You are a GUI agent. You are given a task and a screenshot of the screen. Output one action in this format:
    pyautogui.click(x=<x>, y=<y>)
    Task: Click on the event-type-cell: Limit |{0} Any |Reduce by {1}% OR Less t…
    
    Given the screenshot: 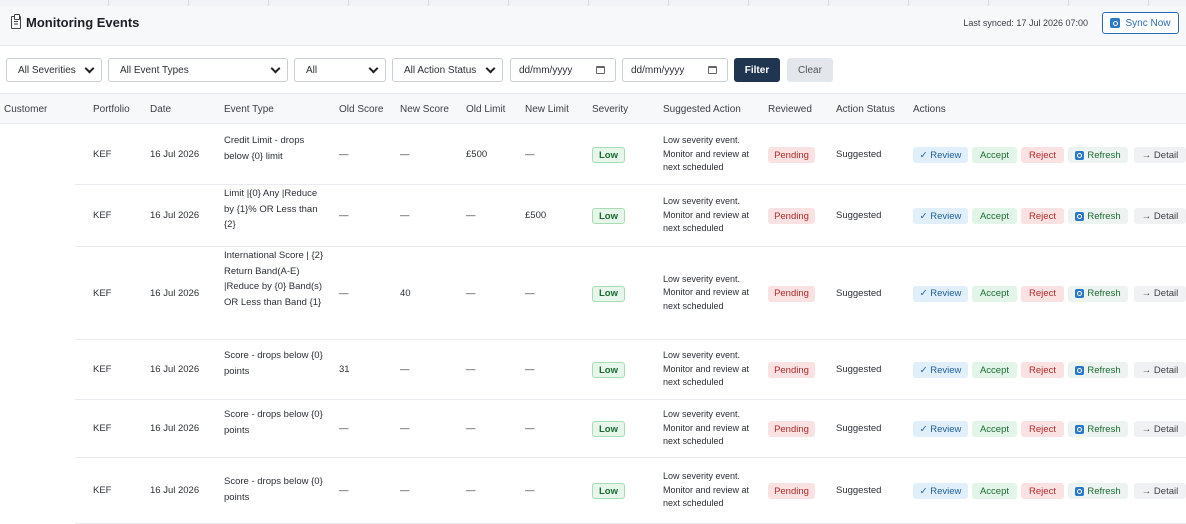 What is the action you would take?
    pyautogui.click(x=271, y=209)
    